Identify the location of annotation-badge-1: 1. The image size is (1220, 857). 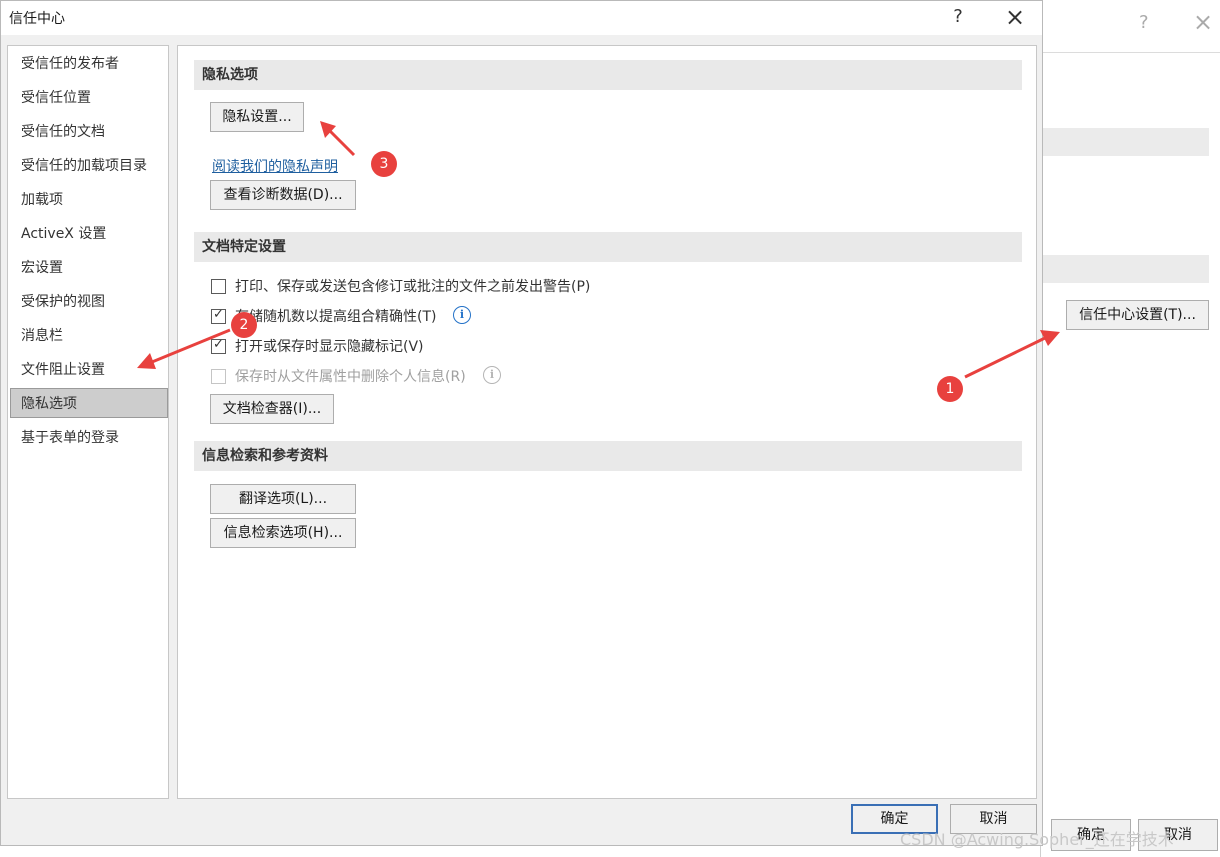
(950, 389).